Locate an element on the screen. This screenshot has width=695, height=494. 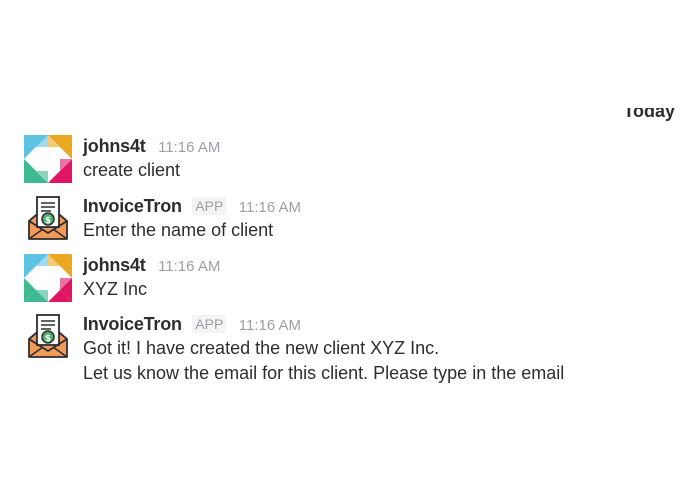
message-text: create client is located at coordinates (132, 170).